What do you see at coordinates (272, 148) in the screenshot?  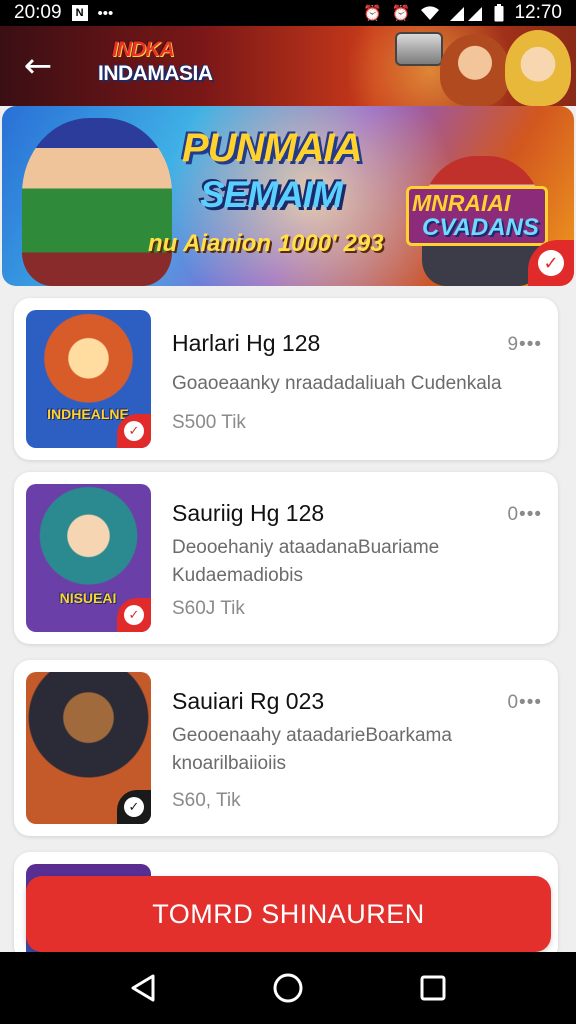 I see `banner-title-line1: PUNMAIA` at bounding box center [272, 148].